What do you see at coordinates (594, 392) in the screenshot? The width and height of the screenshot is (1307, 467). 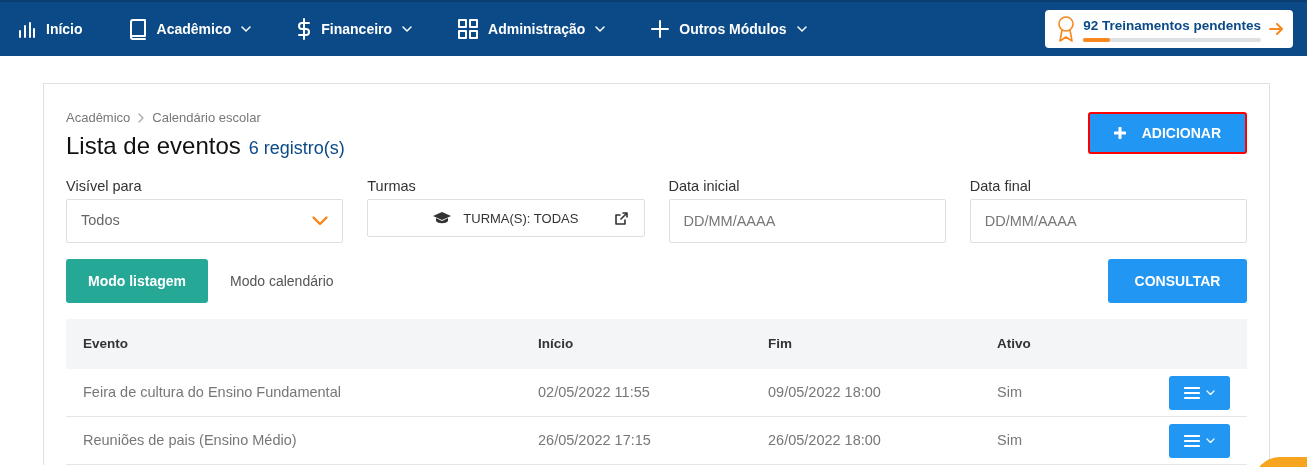 I see `table-cell-text: 02/05/2022 11:55` at bounding box center [594, 392].